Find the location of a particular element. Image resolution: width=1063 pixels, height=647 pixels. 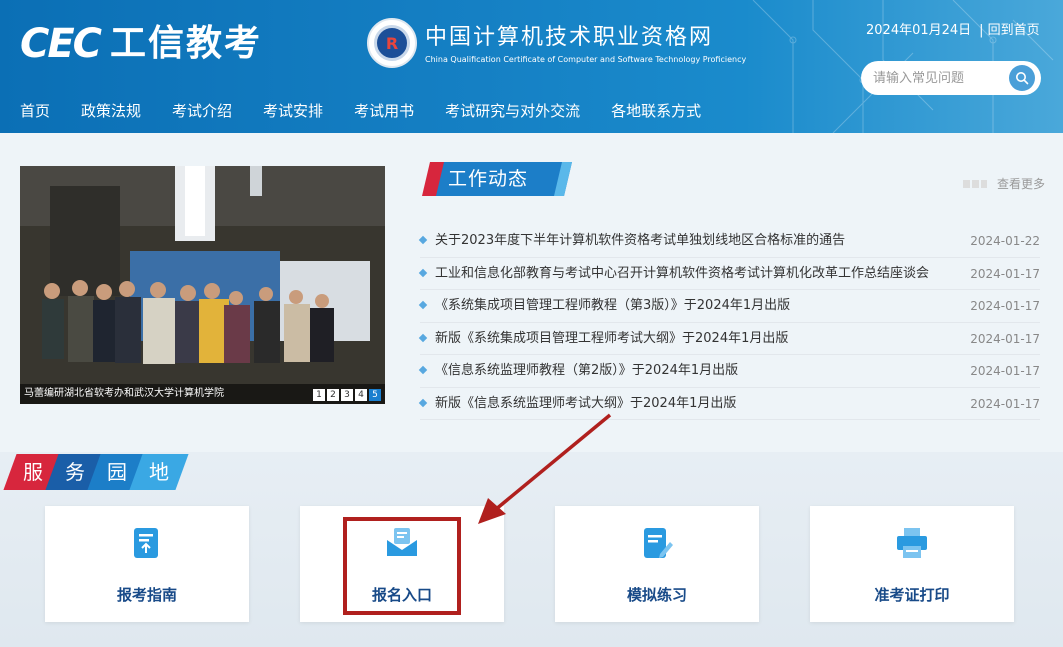

service-char: 服 is located at coordinates (33, 472).